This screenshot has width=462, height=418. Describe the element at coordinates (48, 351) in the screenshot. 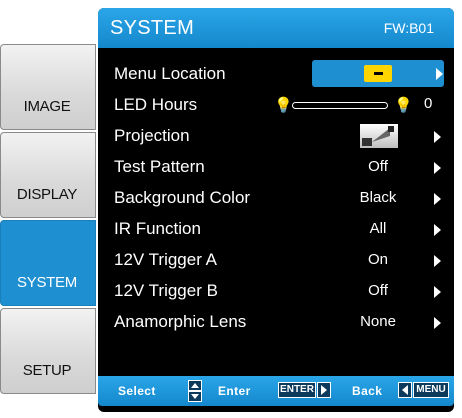

I see `tab-setup: SETUP` at that location.